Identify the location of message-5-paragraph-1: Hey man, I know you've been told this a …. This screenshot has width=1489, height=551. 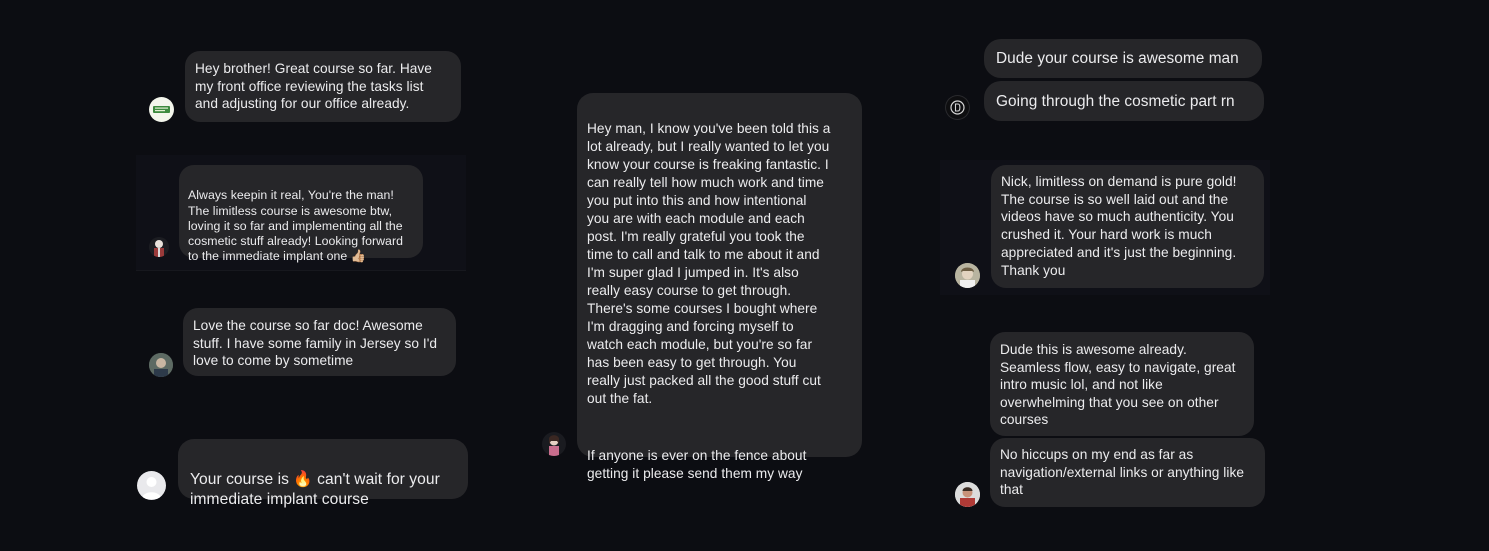
(709, 263).